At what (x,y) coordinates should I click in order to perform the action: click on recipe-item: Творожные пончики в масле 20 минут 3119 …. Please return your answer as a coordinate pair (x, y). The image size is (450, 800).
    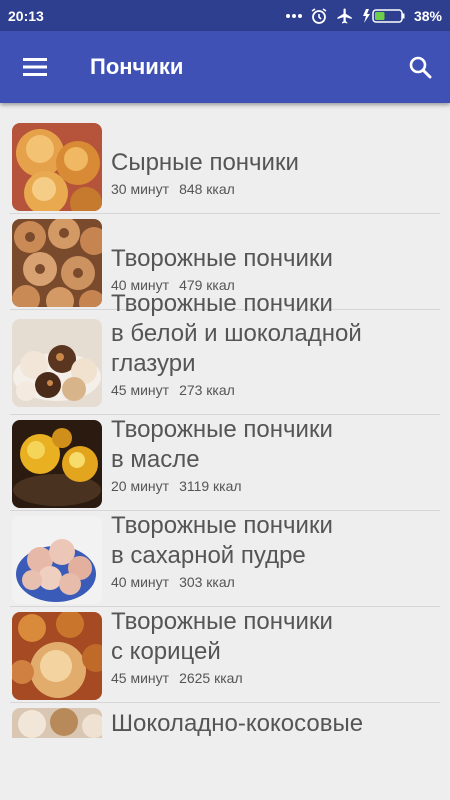
    Looking at the image, I should click on (225, 463).